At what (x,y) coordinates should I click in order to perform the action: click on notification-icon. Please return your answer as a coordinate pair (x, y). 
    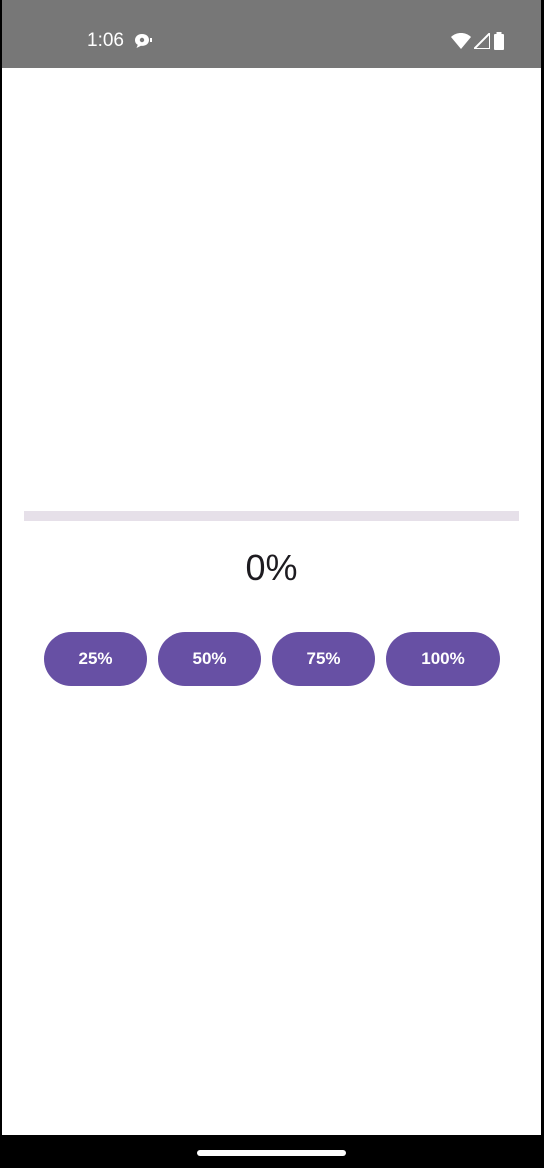
    Looking at the image, I should click on (143, 41).